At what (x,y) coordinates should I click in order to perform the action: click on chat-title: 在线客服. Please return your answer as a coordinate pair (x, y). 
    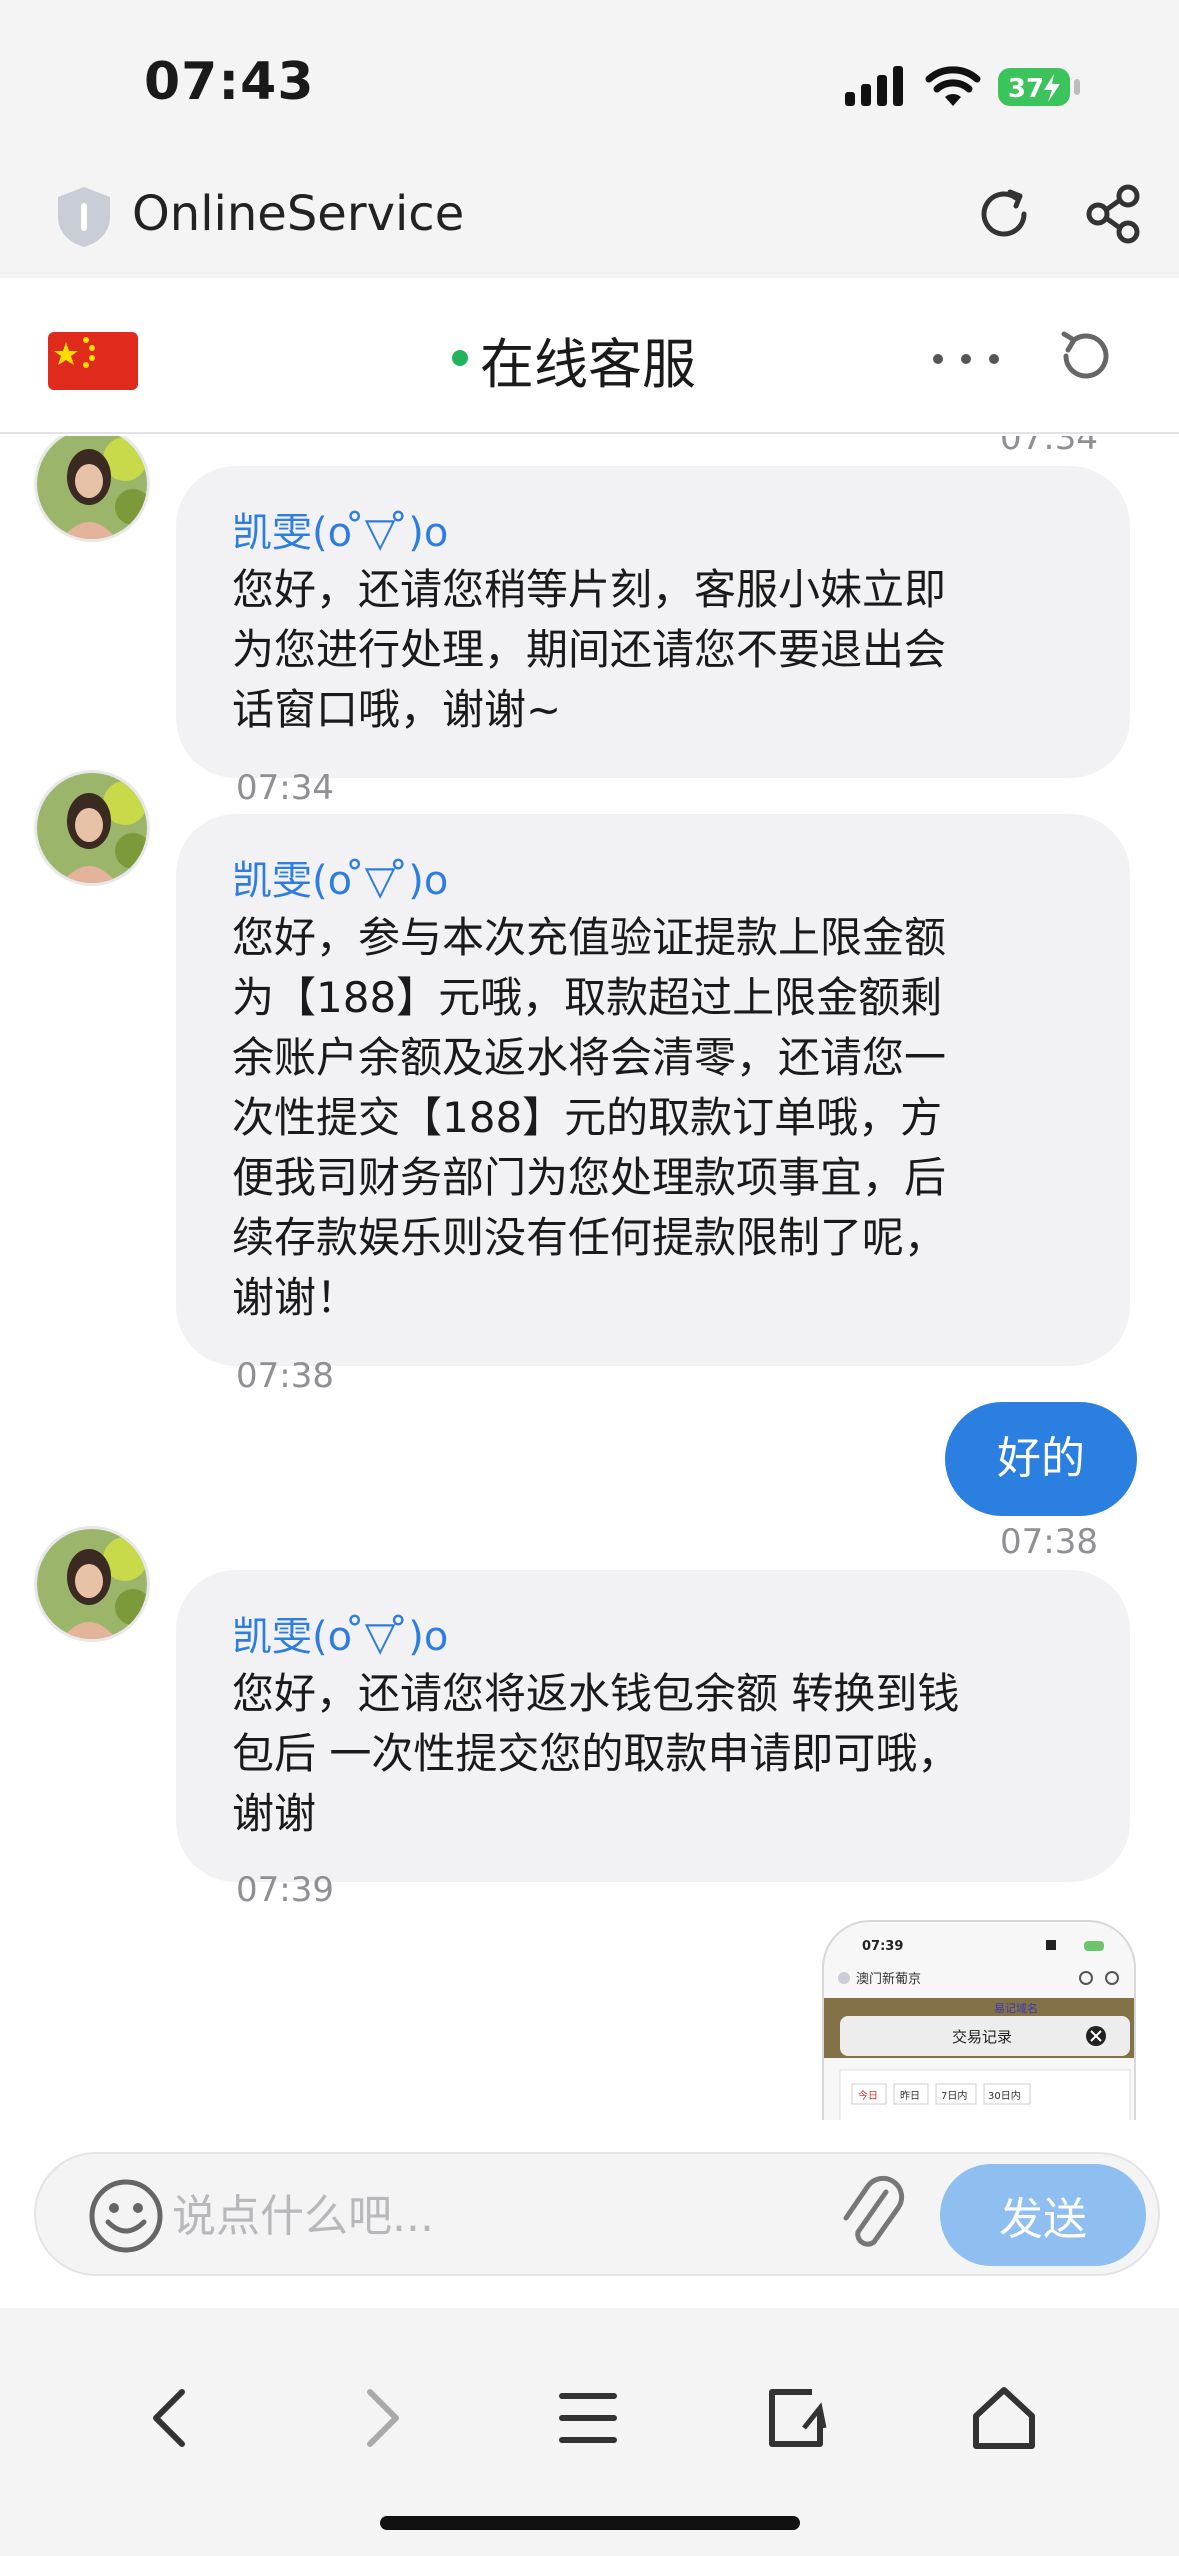
    Looking at the image, I should click on (588, 364).